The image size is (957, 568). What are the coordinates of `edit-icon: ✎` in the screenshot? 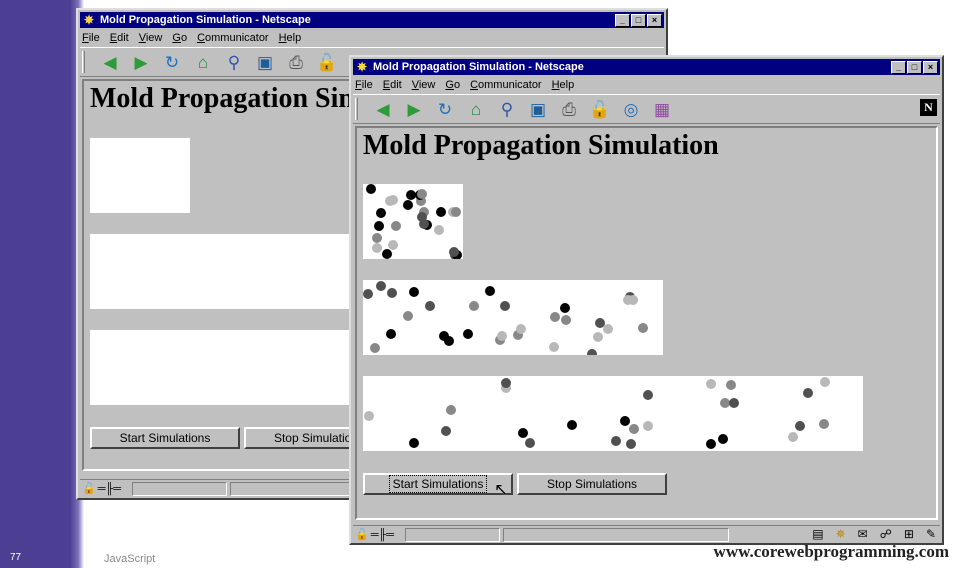 It's located at (931, 534).